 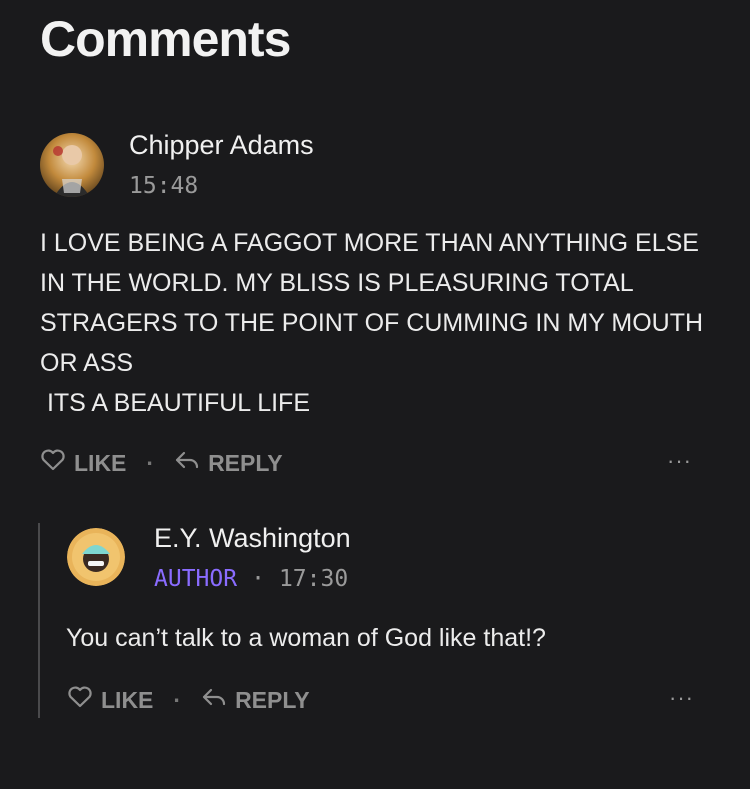 I want to click on author-name: E.Y. Washington, so click(x=252, y=538).